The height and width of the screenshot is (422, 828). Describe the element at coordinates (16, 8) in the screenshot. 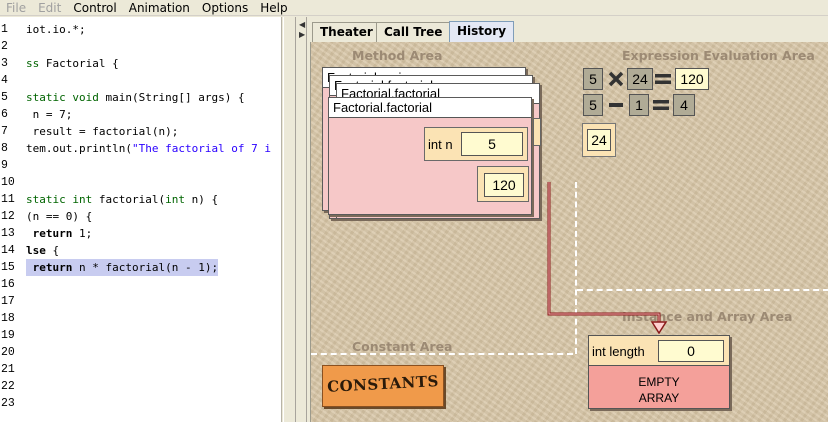

I see `menu-file: File` at that location.